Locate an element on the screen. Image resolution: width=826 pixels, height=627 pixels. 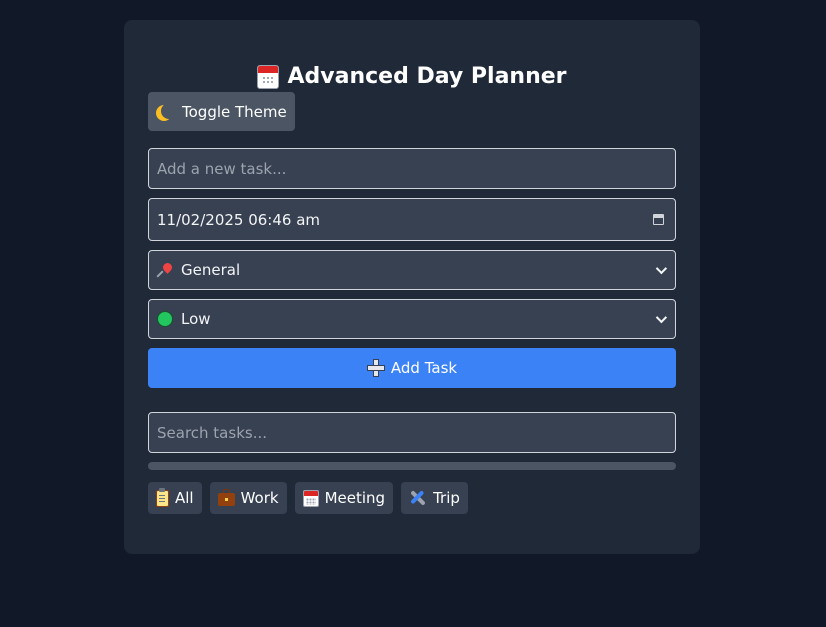
filter-work-button: Work is located at coordinates (248, 498).